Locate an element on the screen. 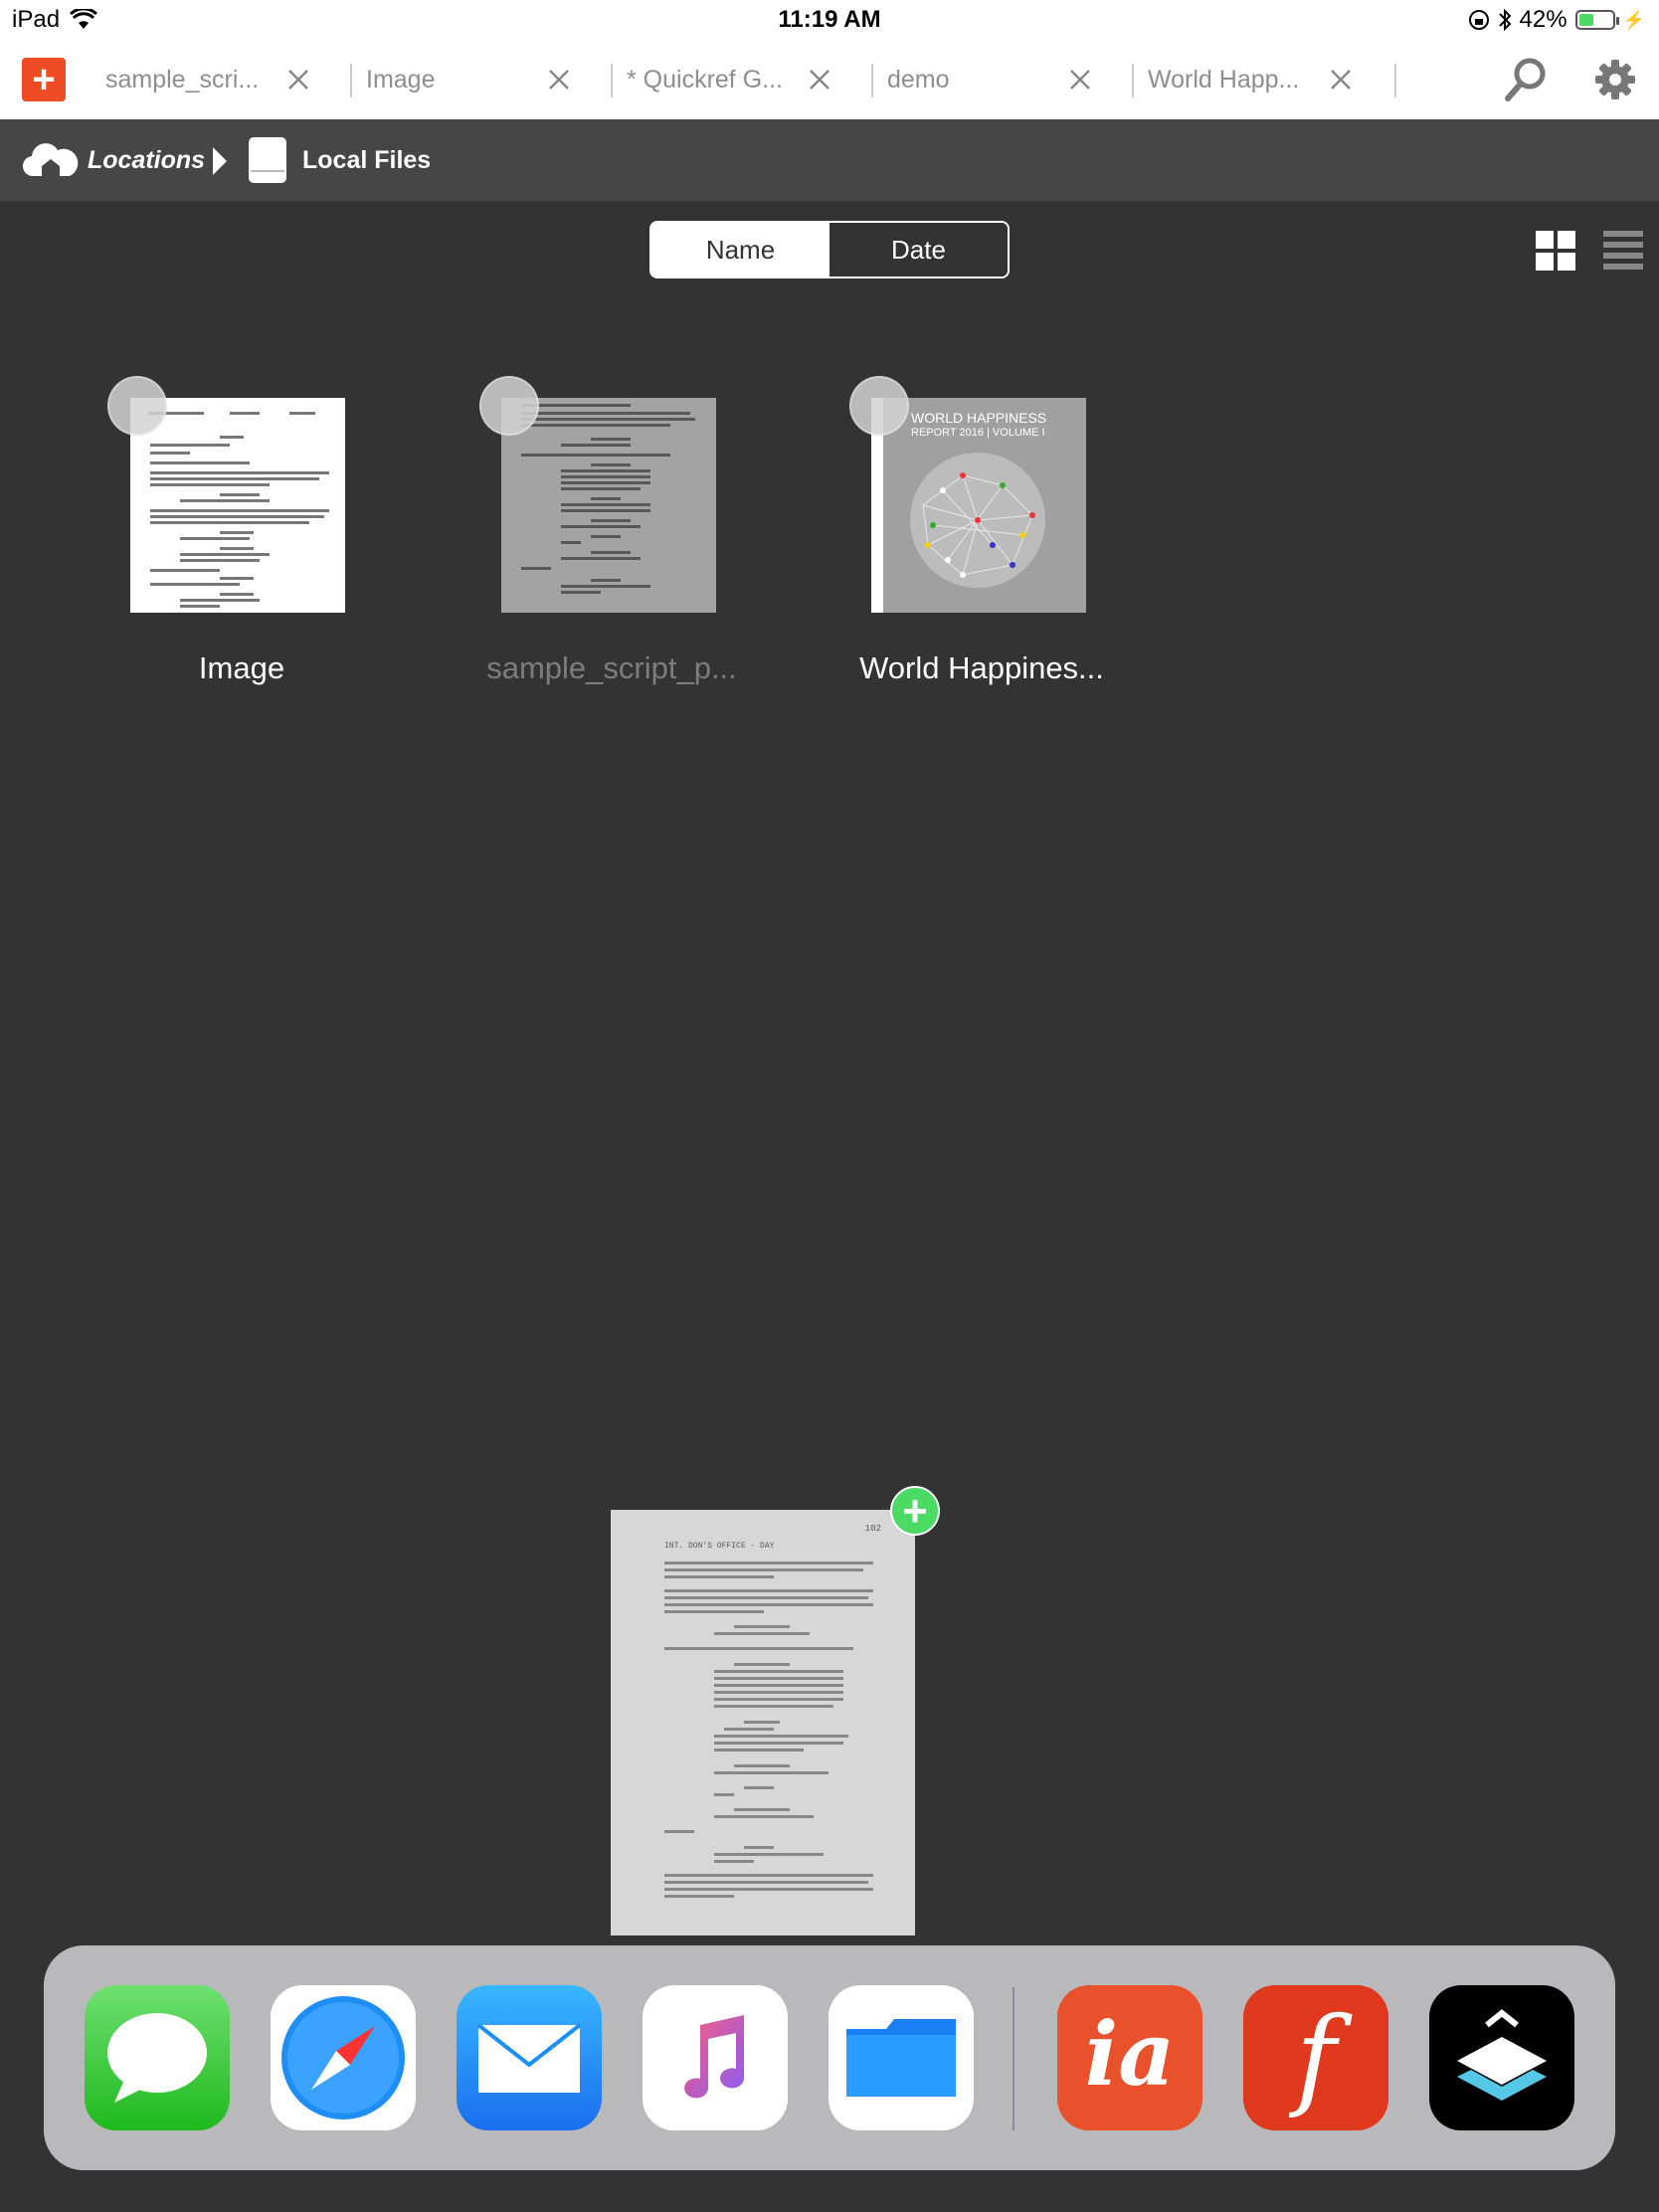 The width and height of the screenshot is (1659, 2212). add-badge-icon: + is located at coordinates (915, 1511).